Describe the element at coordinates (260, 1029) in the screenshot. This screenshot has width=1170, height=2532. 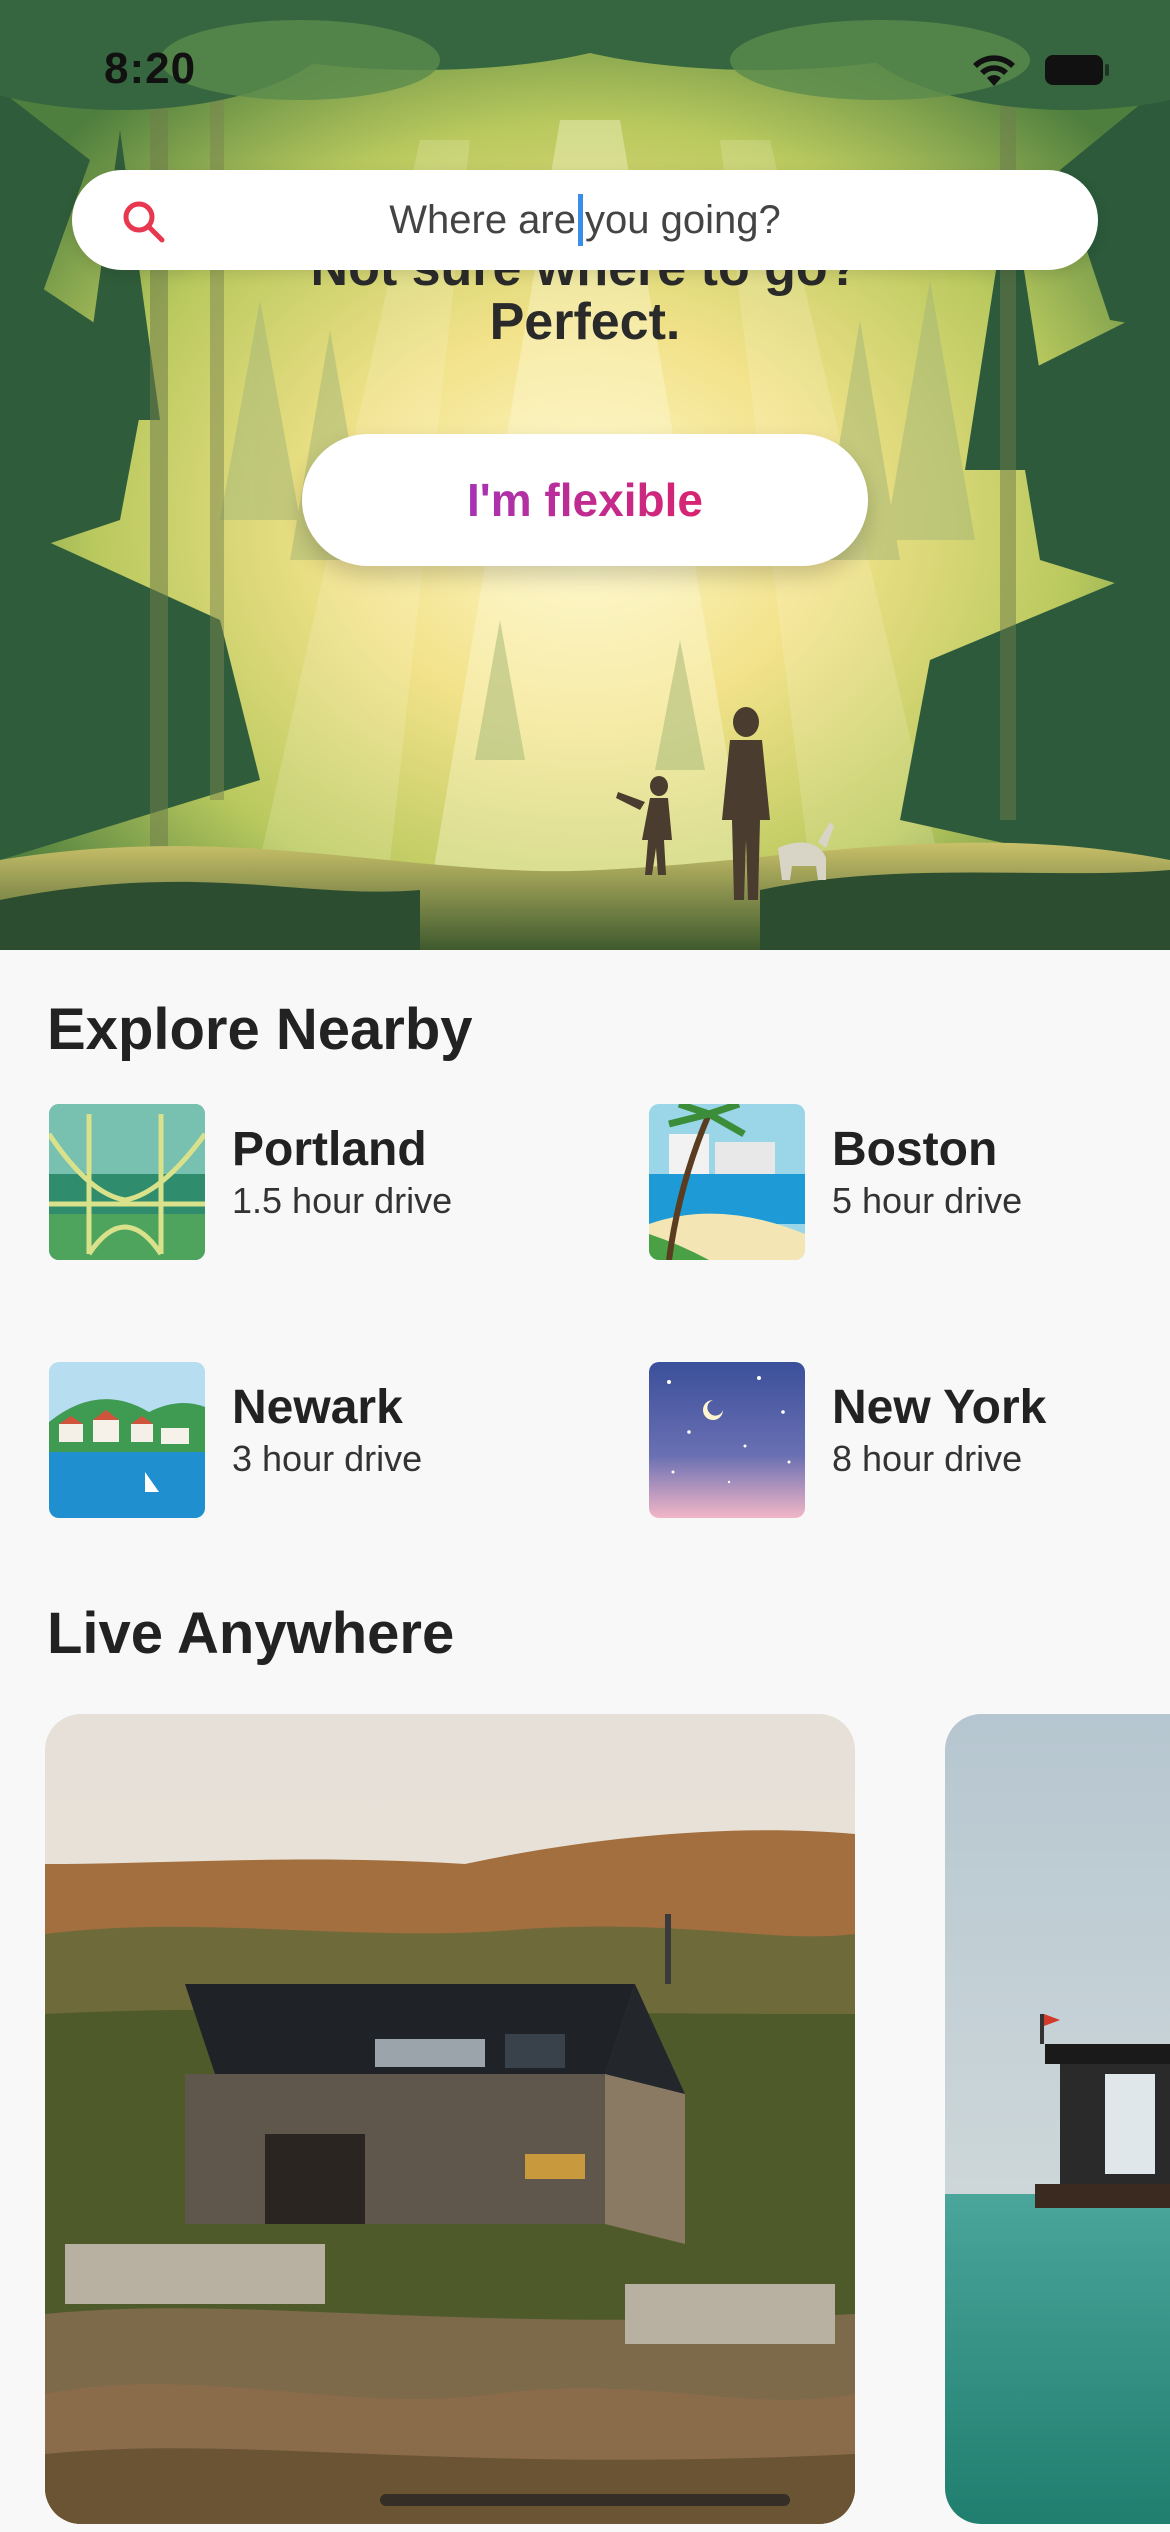
I see `explore-nearby-title: Explore Nearby` at that location.